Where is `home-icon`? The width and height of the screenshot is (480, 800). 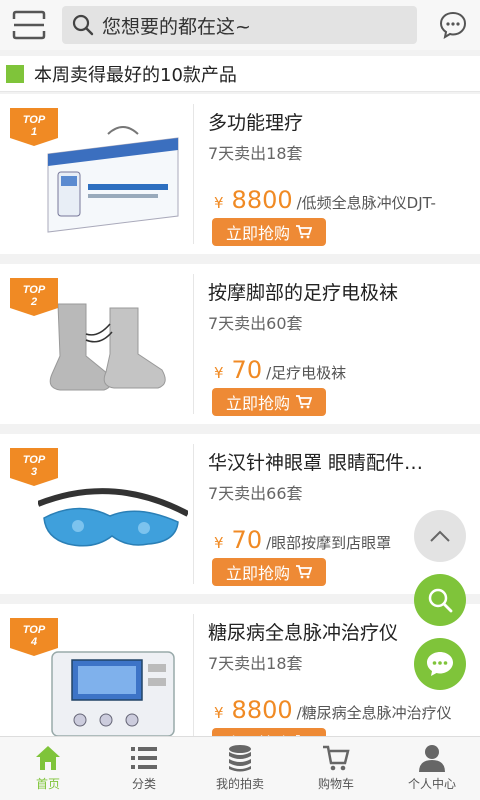 home-icon is located at coordinates (48, 758).